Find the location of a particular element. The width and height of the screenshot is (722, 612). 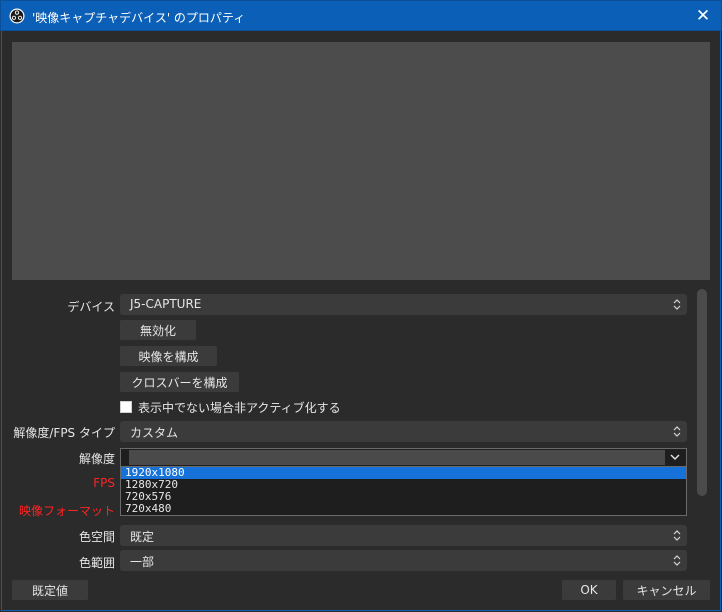

properties-scrollbar is located at coordinates (702, 392).